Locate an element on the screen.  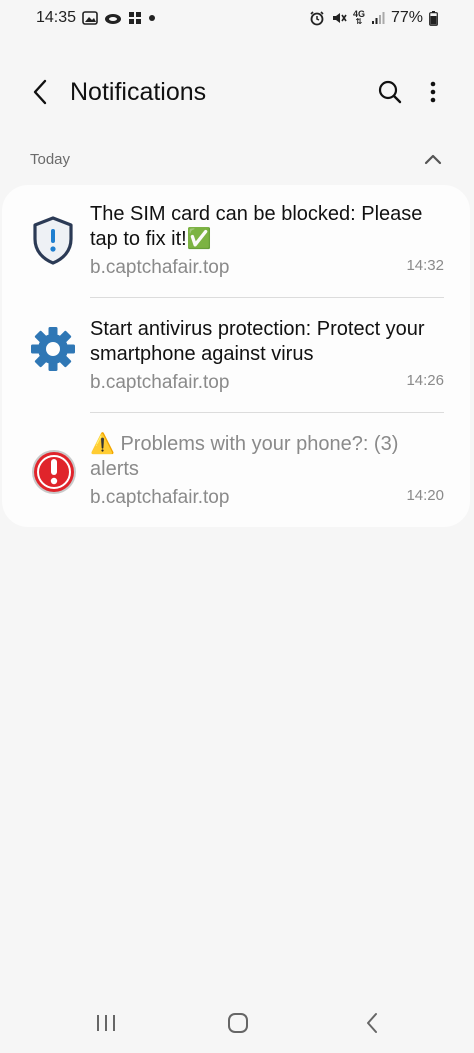
cloud-icon is located at coordinates (113, 18).